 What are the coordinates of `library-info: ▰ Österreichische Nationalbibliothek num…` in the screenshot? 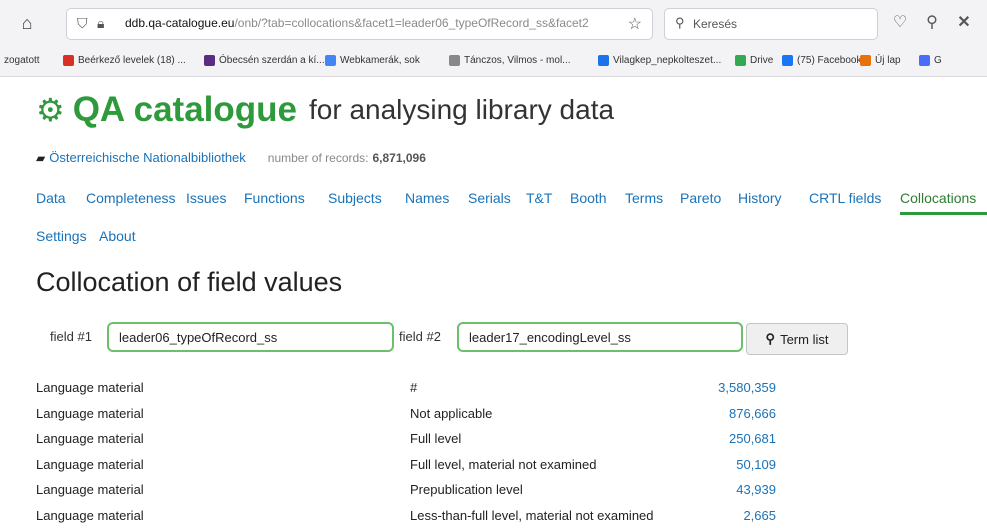 It's located at (231, 157).